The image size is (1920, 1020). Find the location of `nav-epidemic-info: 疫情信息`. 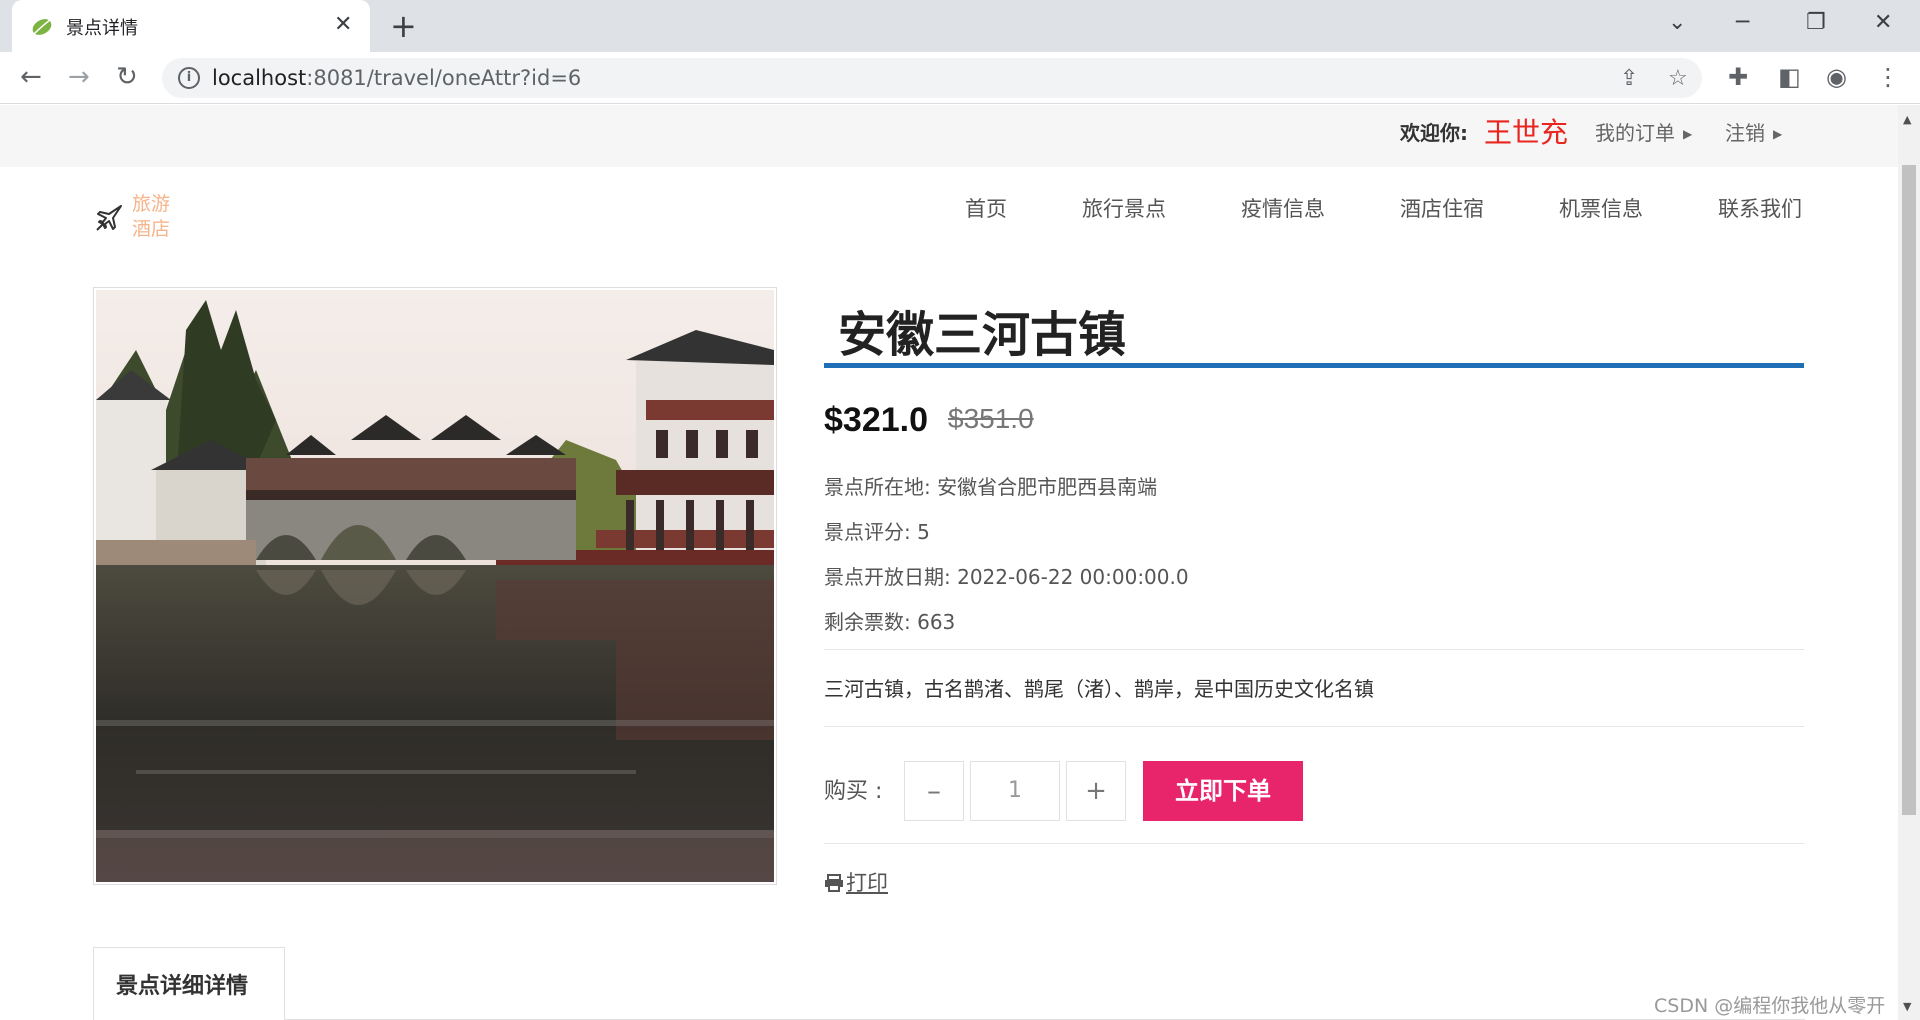

nav-epidemic-info: 疫情信息 is located at coordinates (1283, 208).